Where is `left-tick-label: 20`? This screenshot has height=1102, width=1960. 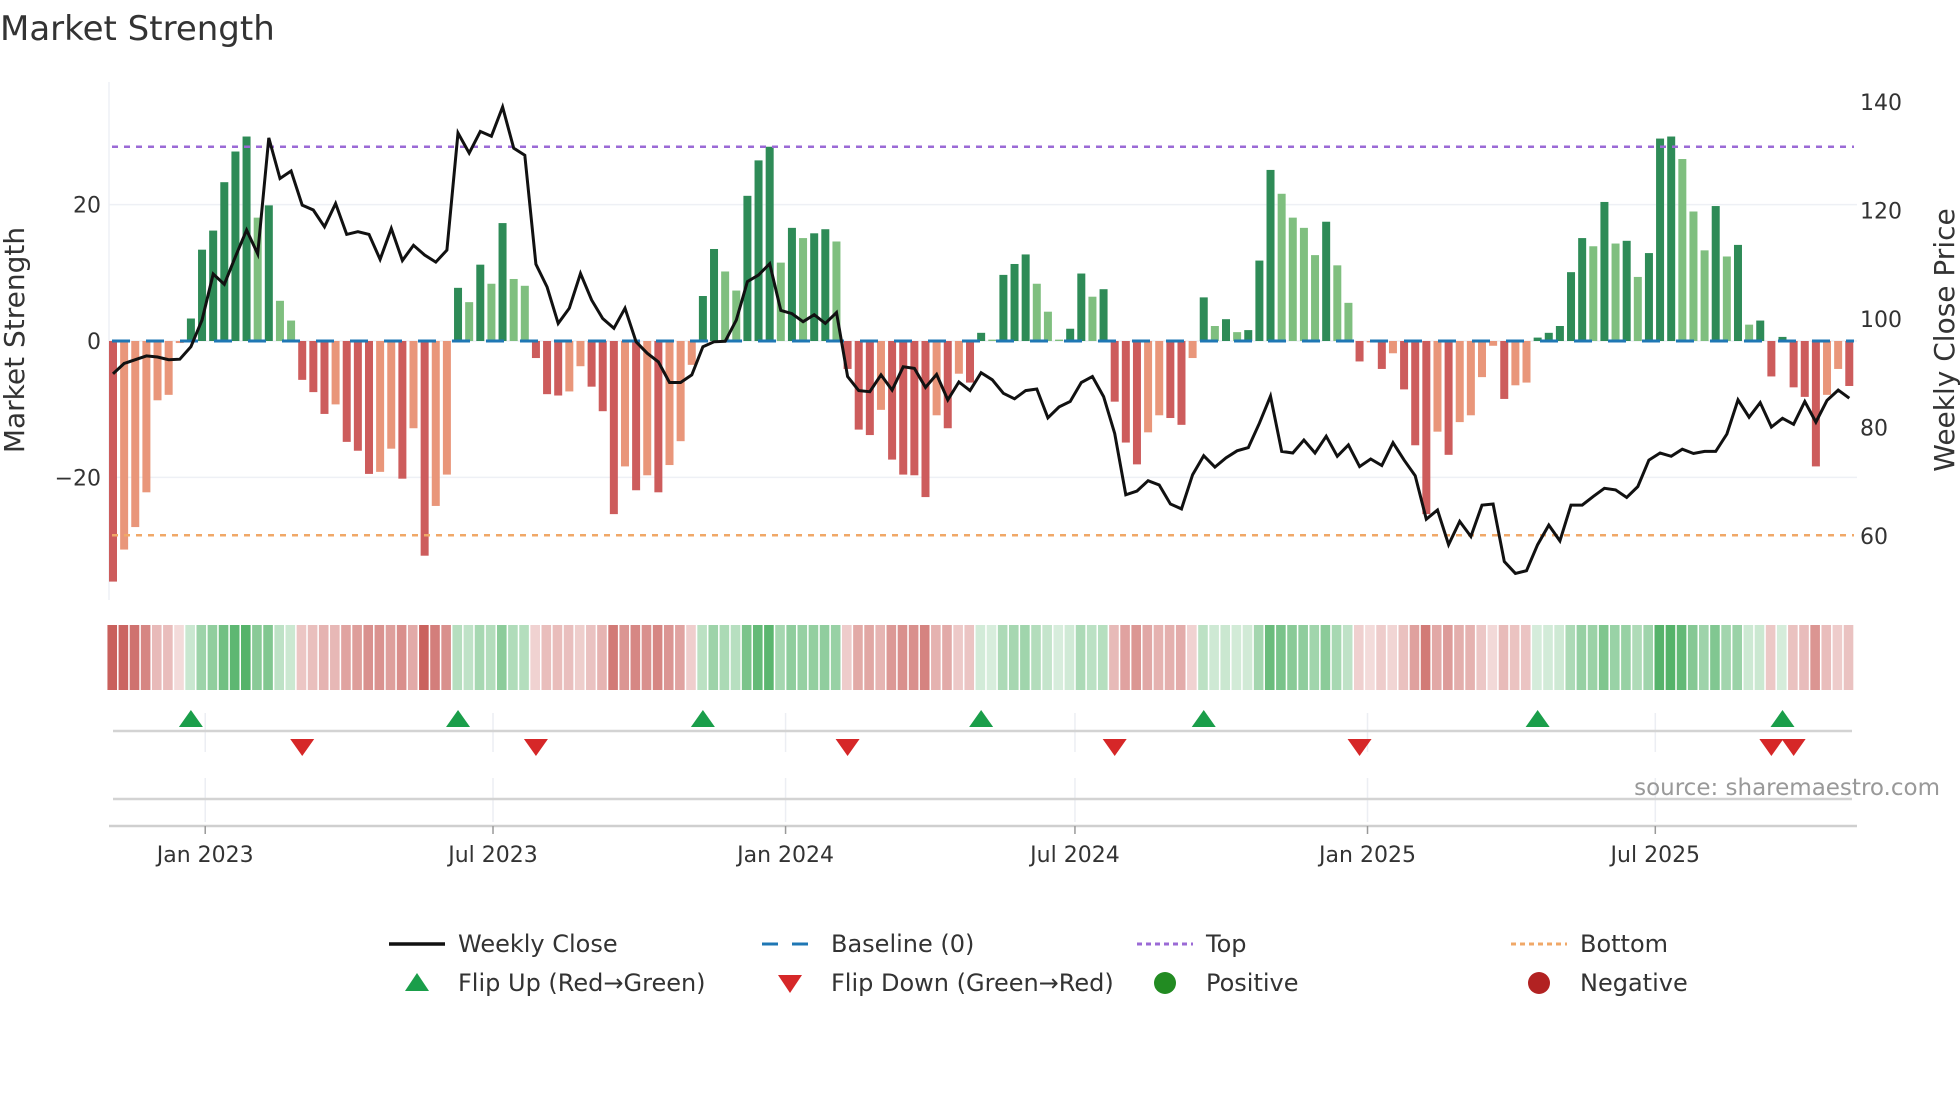 left-tick-label: 20 is located at coordinates (87, 206).